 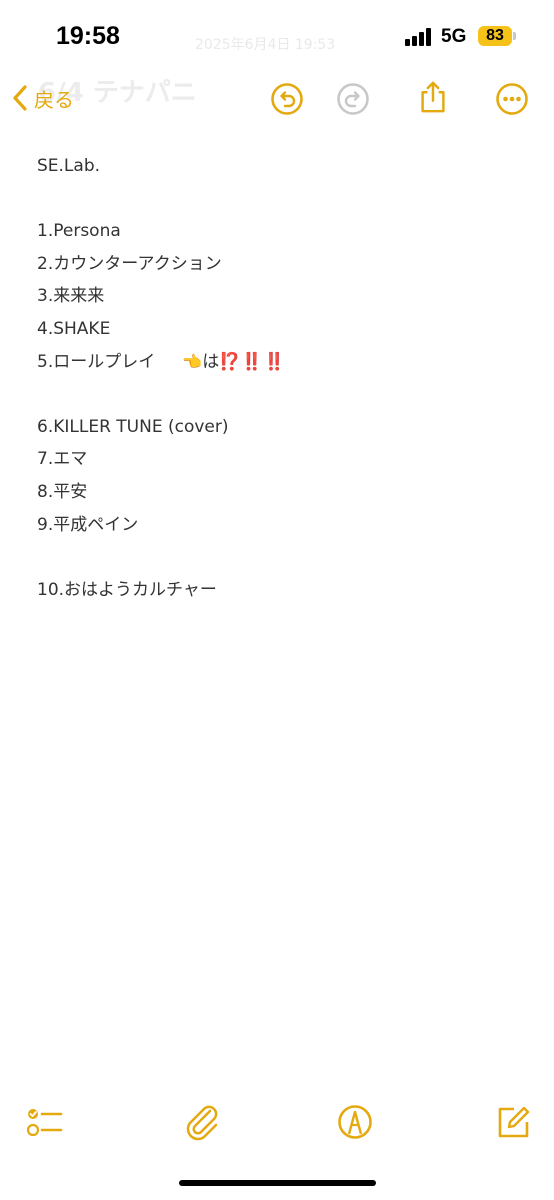 I want to click on chevron-left-icon, so click(x=20, y=98).